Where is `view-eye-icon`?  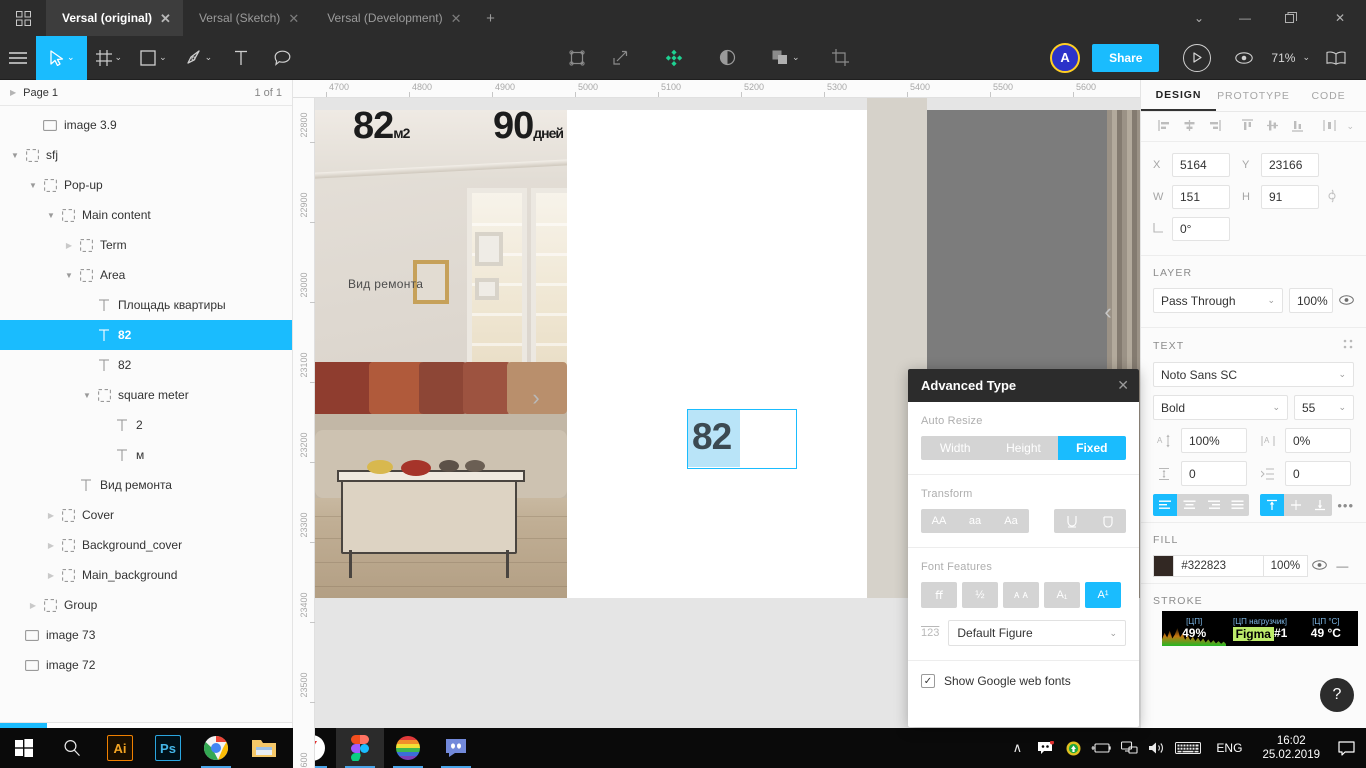 view-eye-icon is located at coordinates (1244, 58).